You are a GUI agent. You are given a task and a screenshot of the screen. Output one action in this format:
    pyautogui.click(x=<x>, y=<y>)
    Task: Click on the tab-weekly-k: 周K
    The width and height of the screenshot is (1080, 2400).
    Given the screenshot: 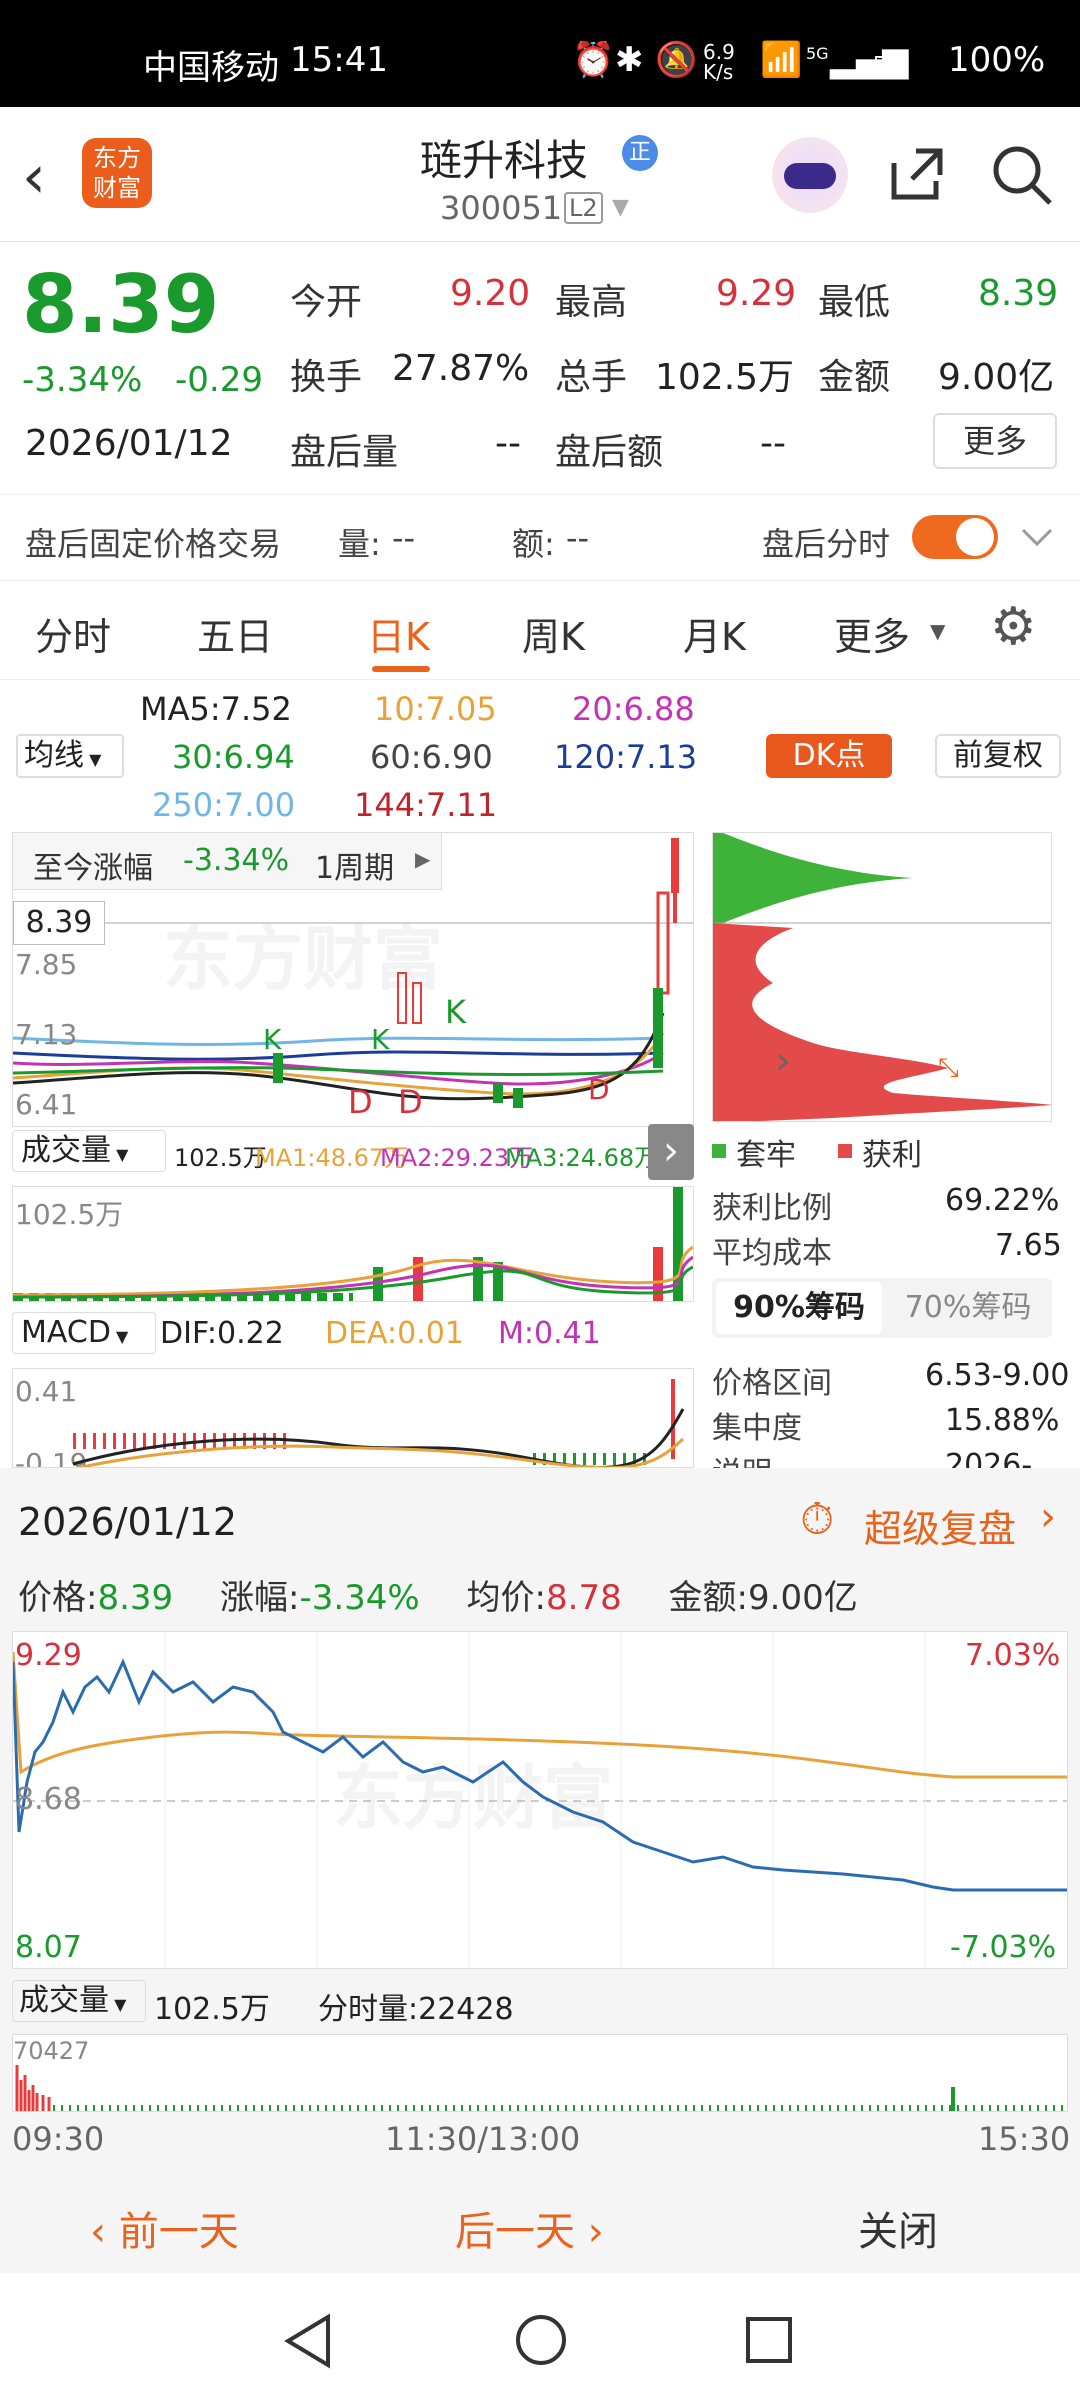 What is the action you would take?
    pyautogui.click(x=553, y=633)
    